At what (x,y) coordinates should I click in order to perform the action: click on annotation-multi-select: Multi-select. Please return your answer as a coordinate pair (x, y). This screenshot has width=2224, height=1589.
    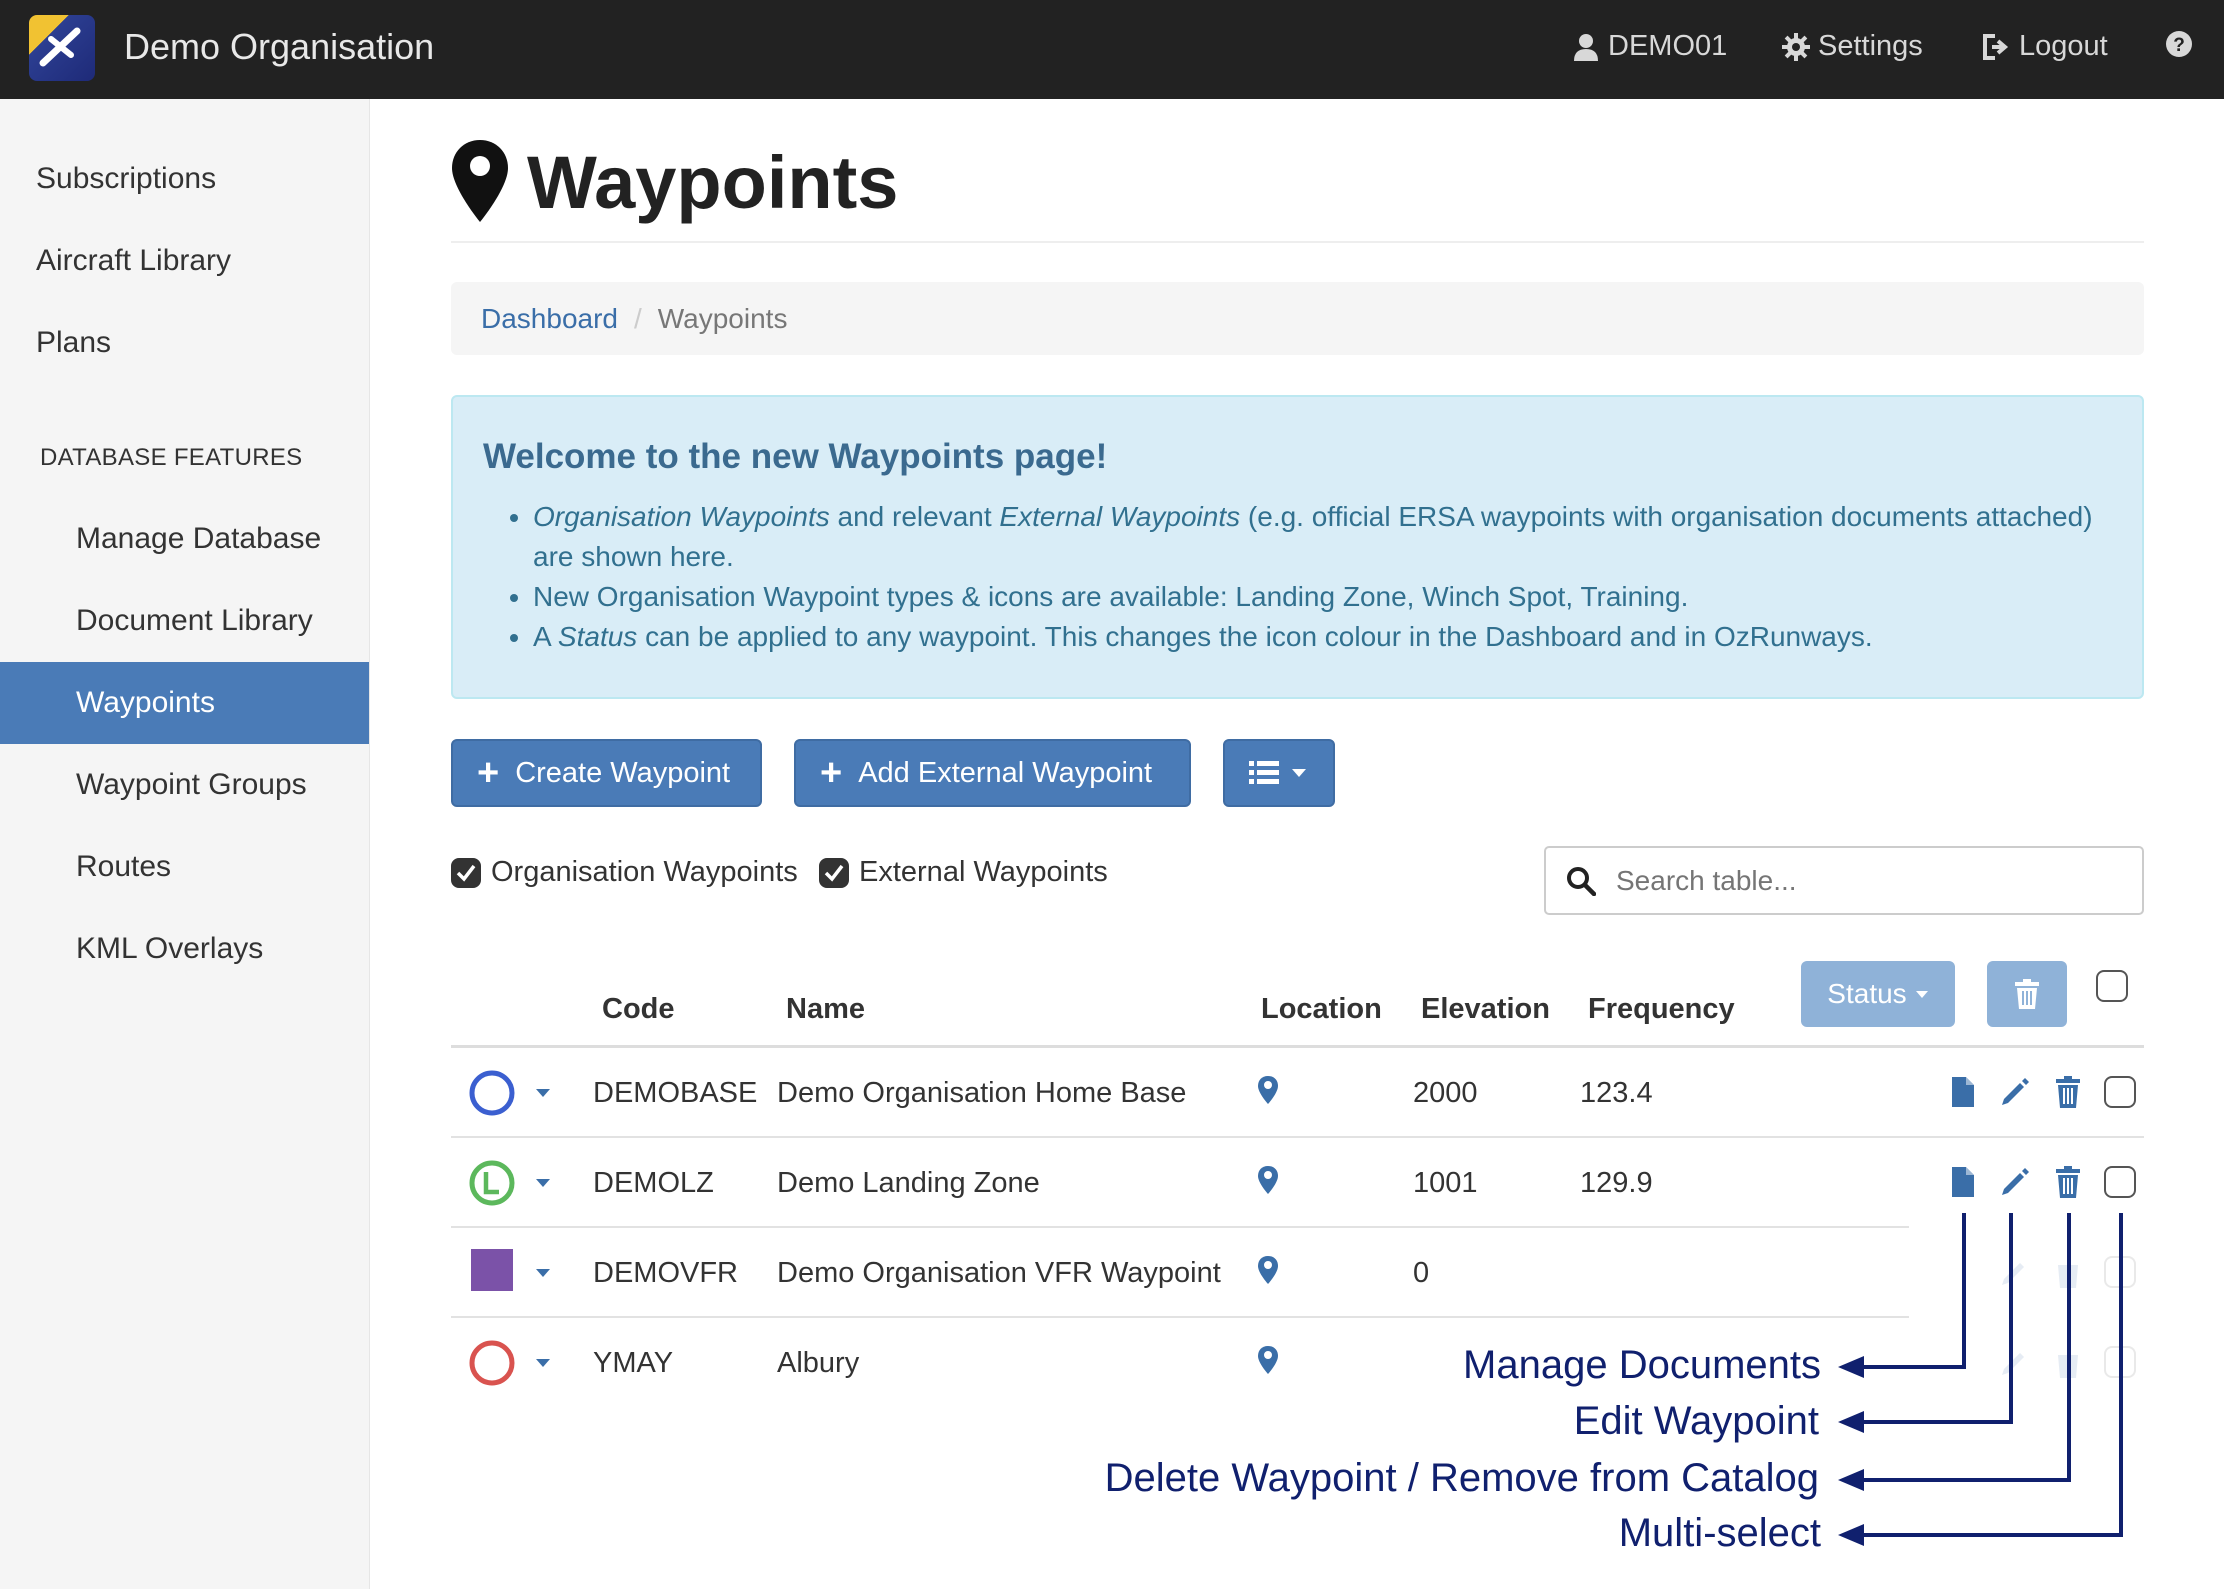
    Looking at the image, I should click on (1719, 1533).